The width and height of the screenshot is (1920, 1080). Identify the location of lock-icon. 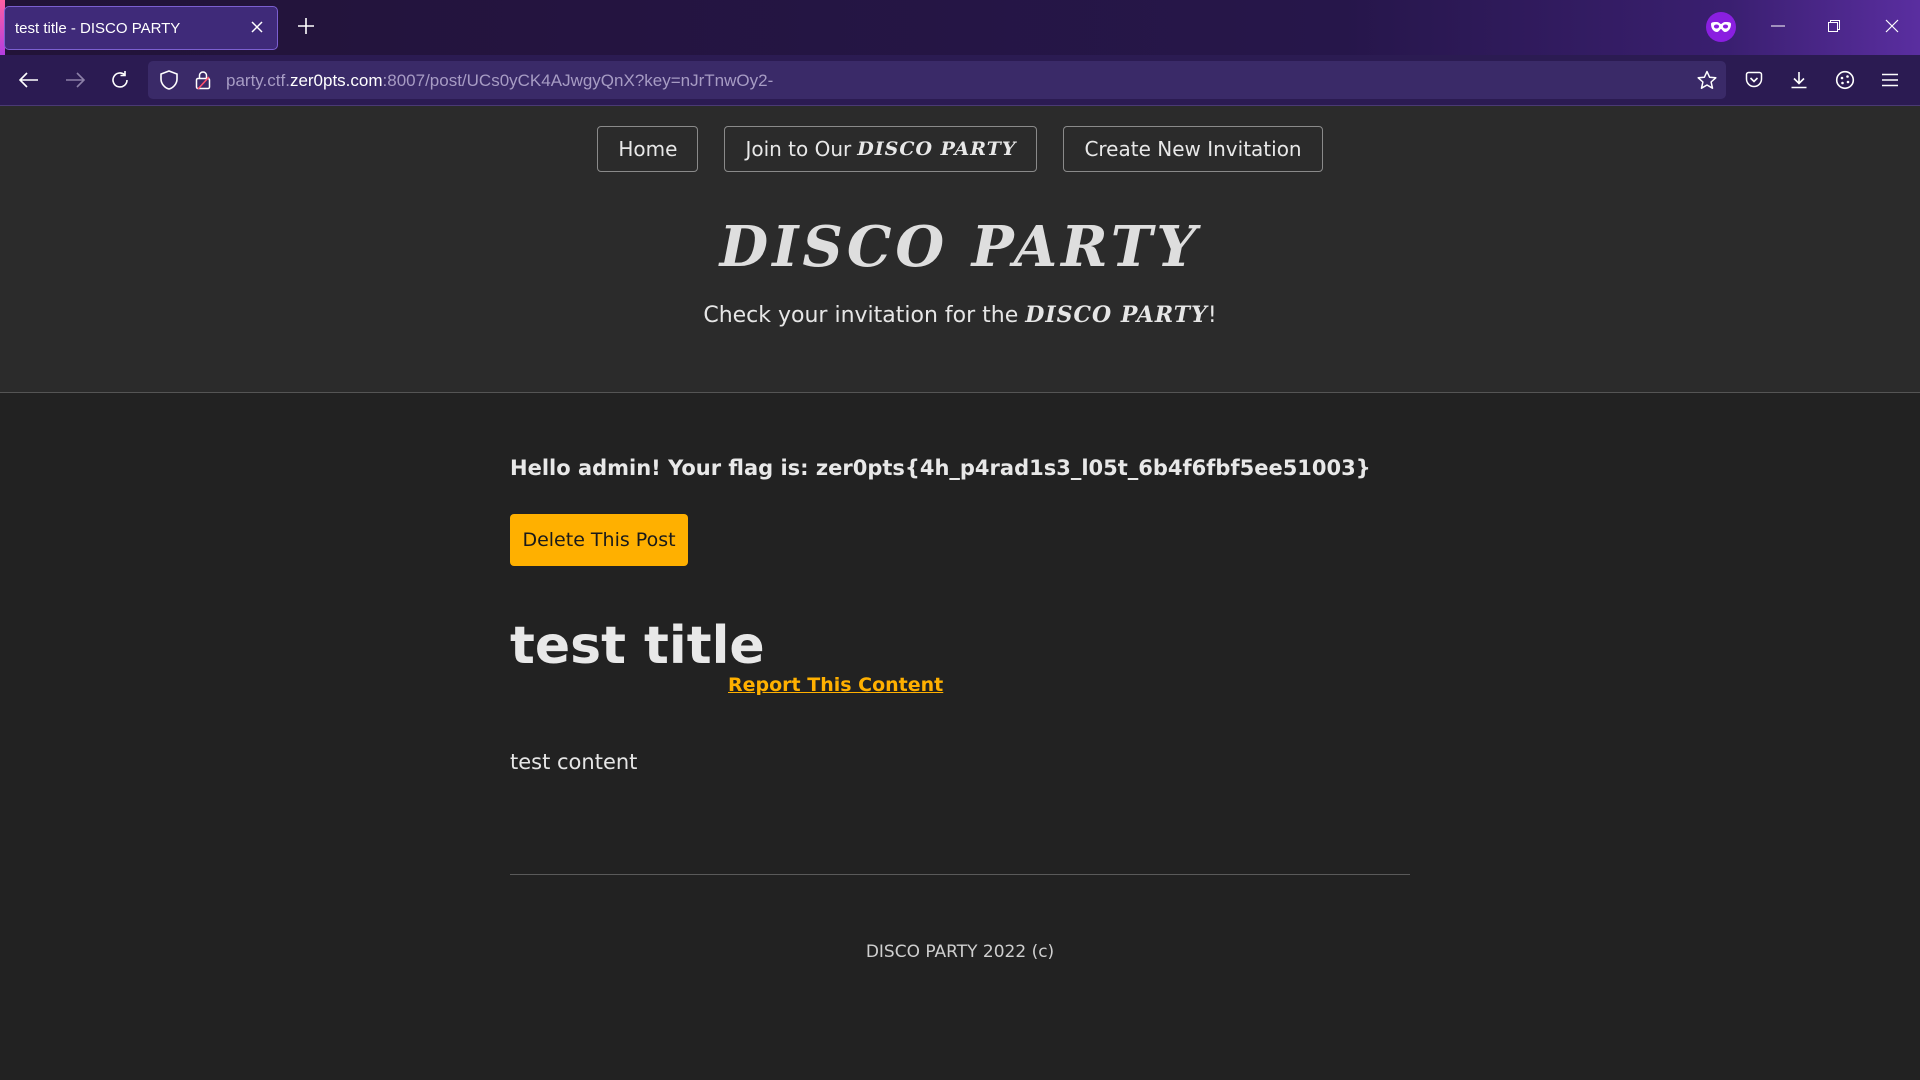
(203, 80).